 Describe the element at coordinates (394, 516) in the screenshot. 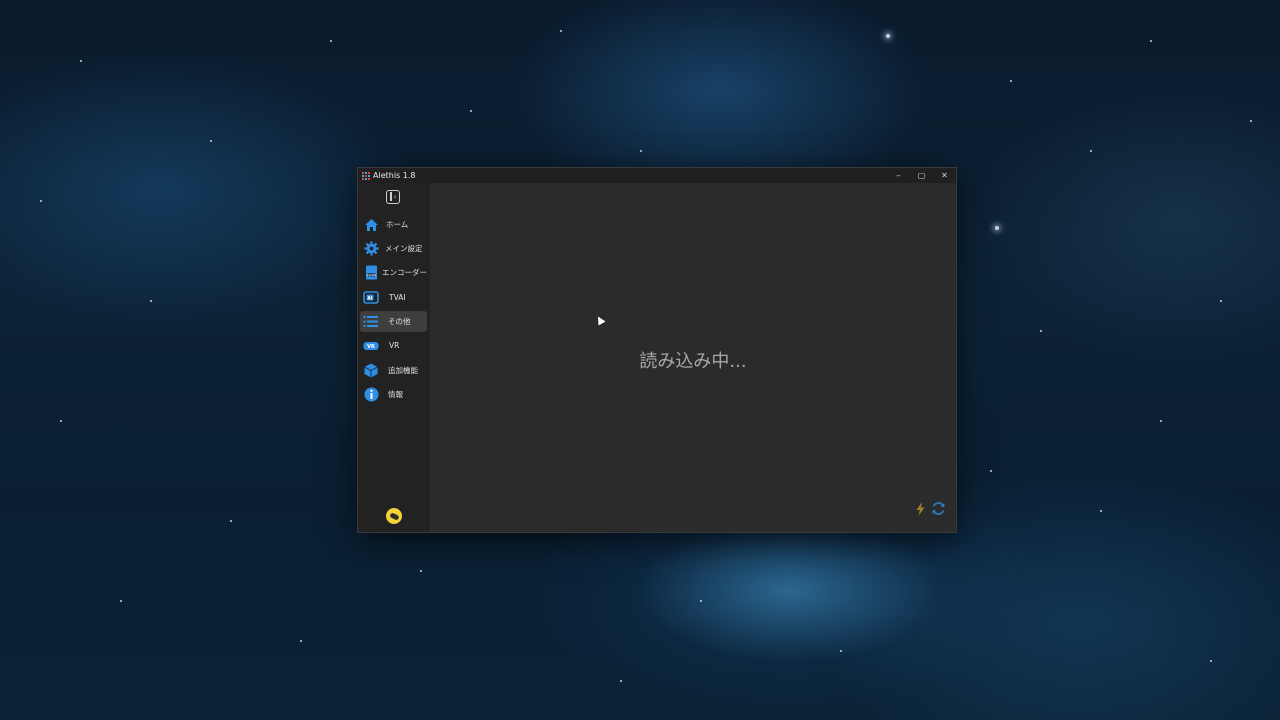

I see `avatar-icon` at that location.